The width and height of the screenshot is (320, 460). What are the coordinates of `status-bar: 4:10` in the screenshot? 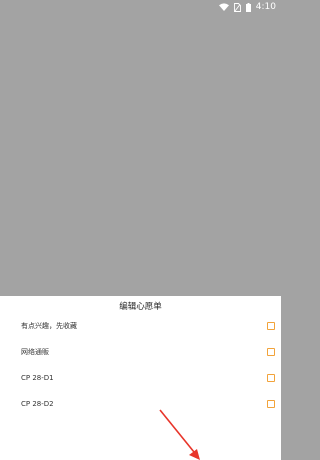 It's located at (140, 7).